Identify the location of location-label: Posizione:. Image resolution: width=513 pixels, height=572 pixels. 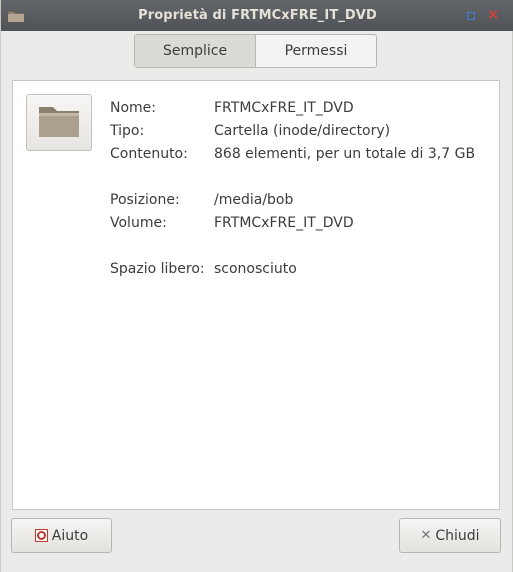
(145, 200).